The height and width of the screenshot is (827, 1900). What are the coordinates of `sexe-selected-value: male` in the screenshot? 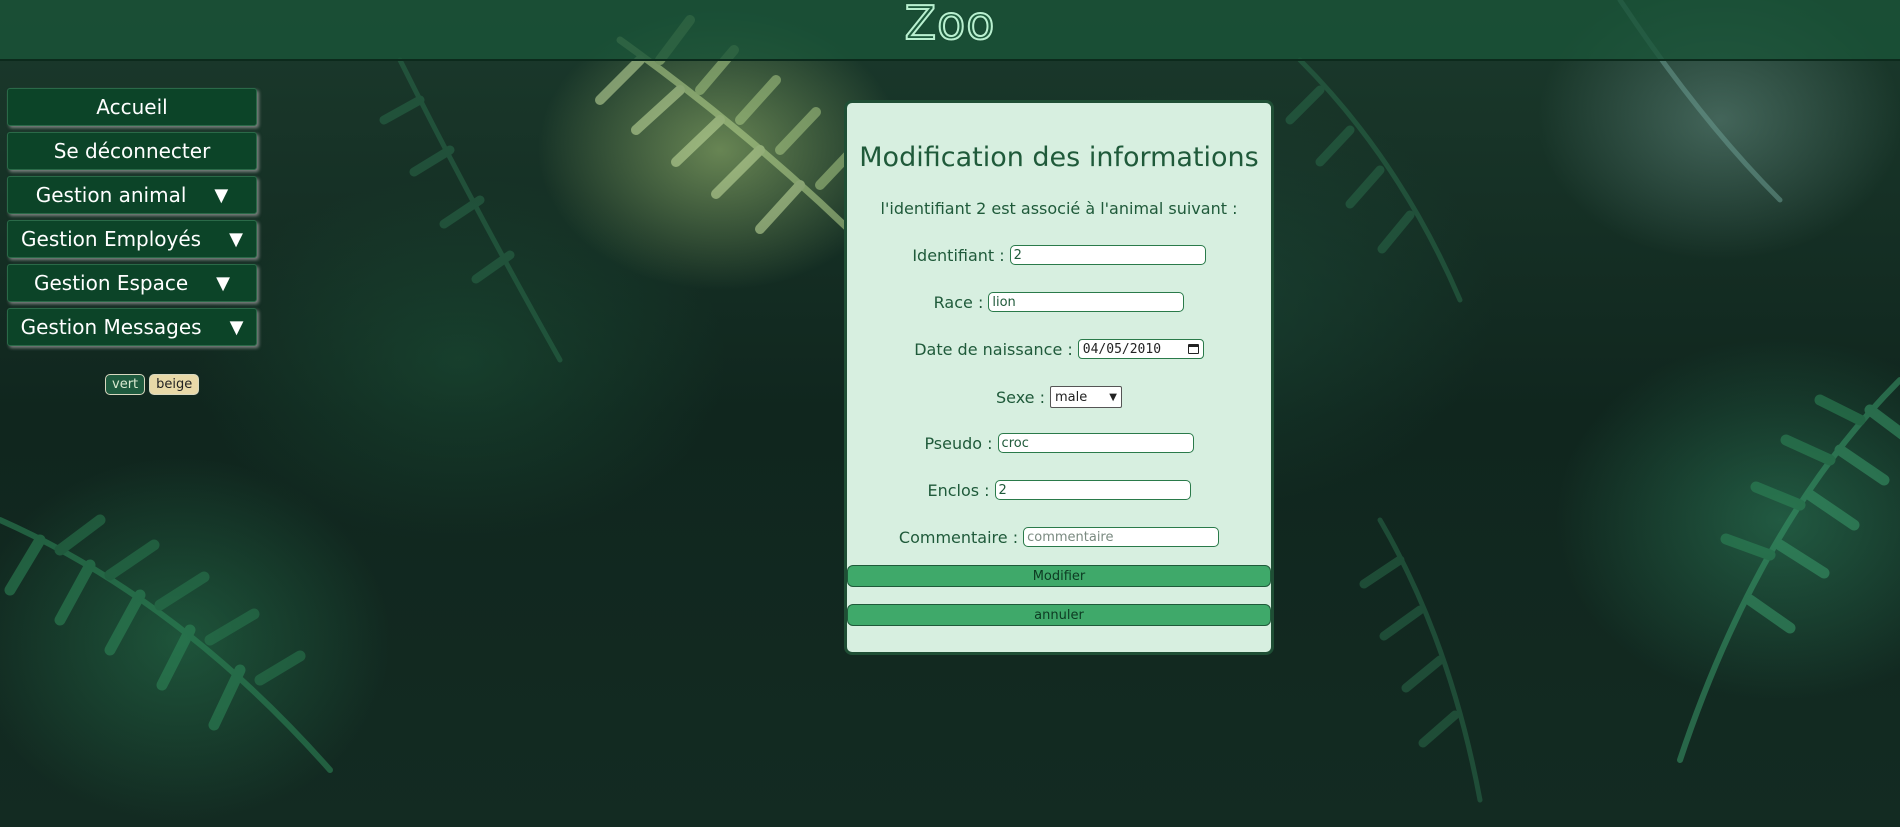 It's located at (1071, 397).